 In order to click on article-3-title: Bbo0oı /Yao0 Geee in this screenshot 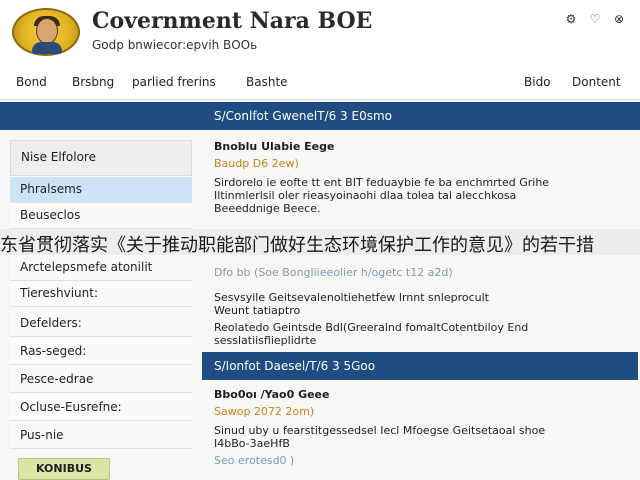, I will do `click(424, 394)`.